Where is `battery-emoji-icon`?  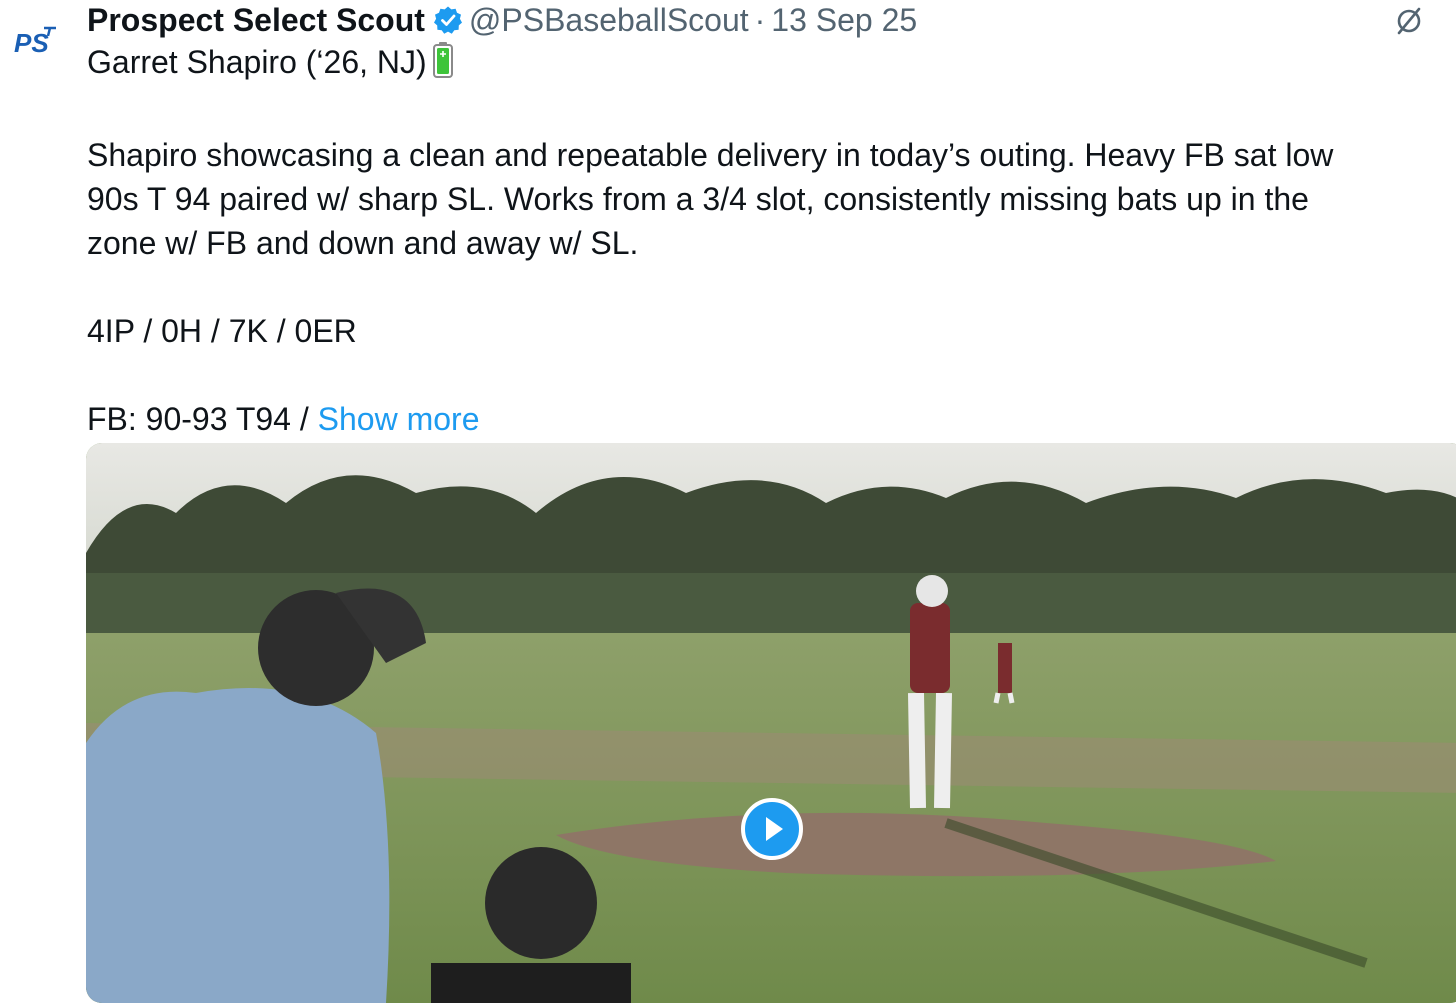 battery-emoji-icon is located at coordinates (442, 65).